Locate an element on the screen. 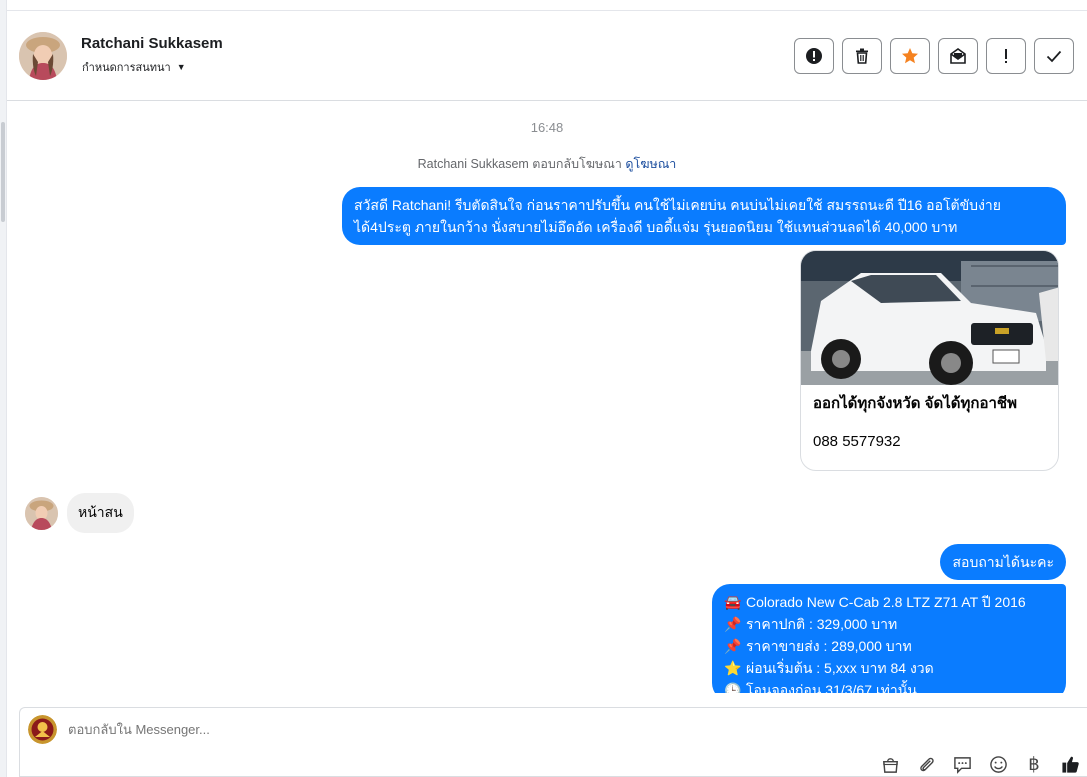  shopping-bag-icon is located at coordinates (890, 765).